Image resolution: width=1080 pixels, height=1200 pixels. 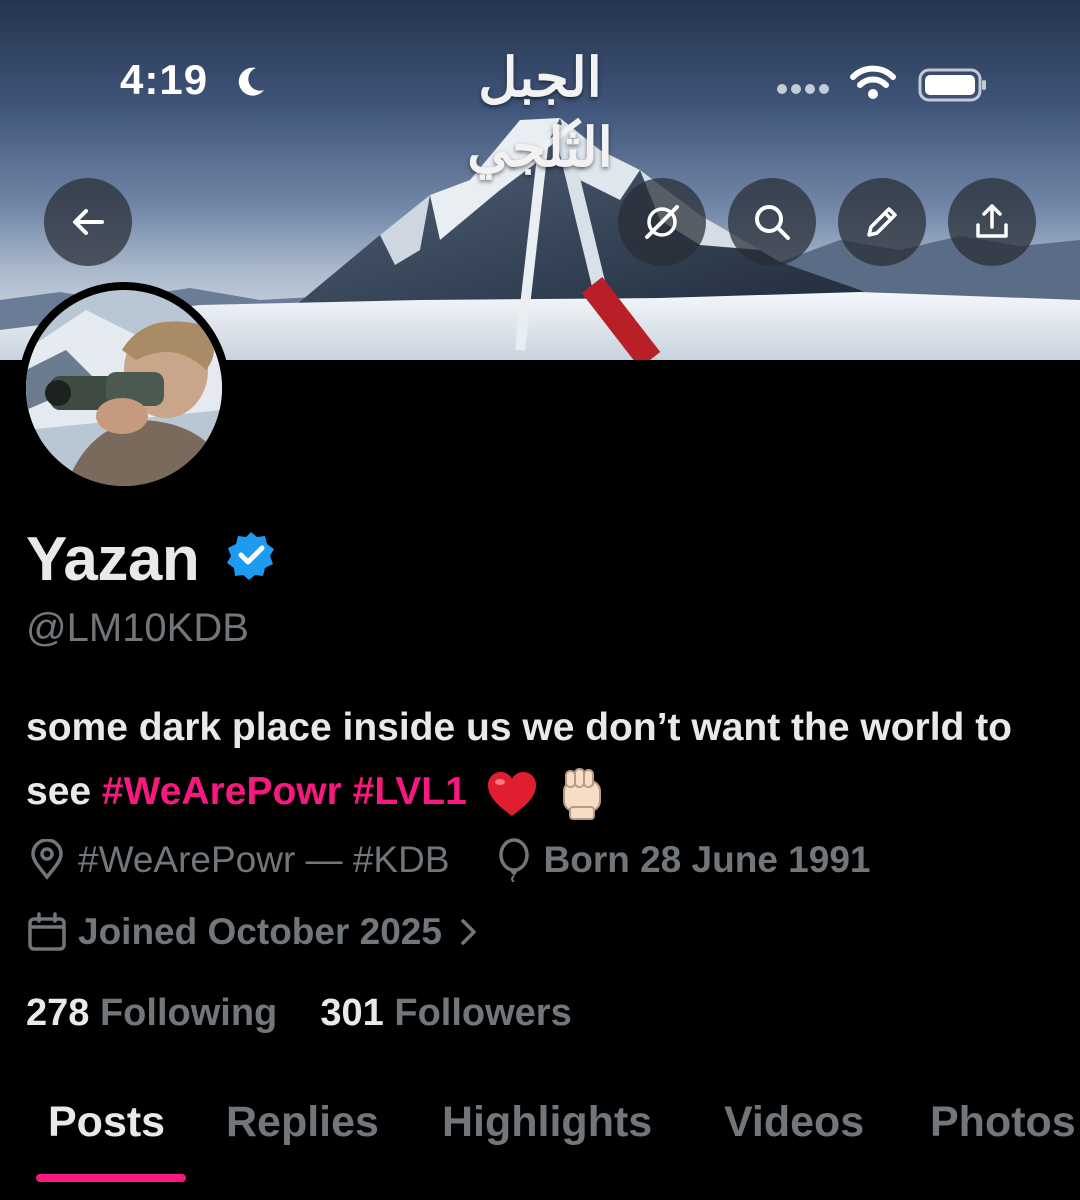 I want to click on bio-hashtag-lvl1: #LVL1, so click(x=410, y=791).